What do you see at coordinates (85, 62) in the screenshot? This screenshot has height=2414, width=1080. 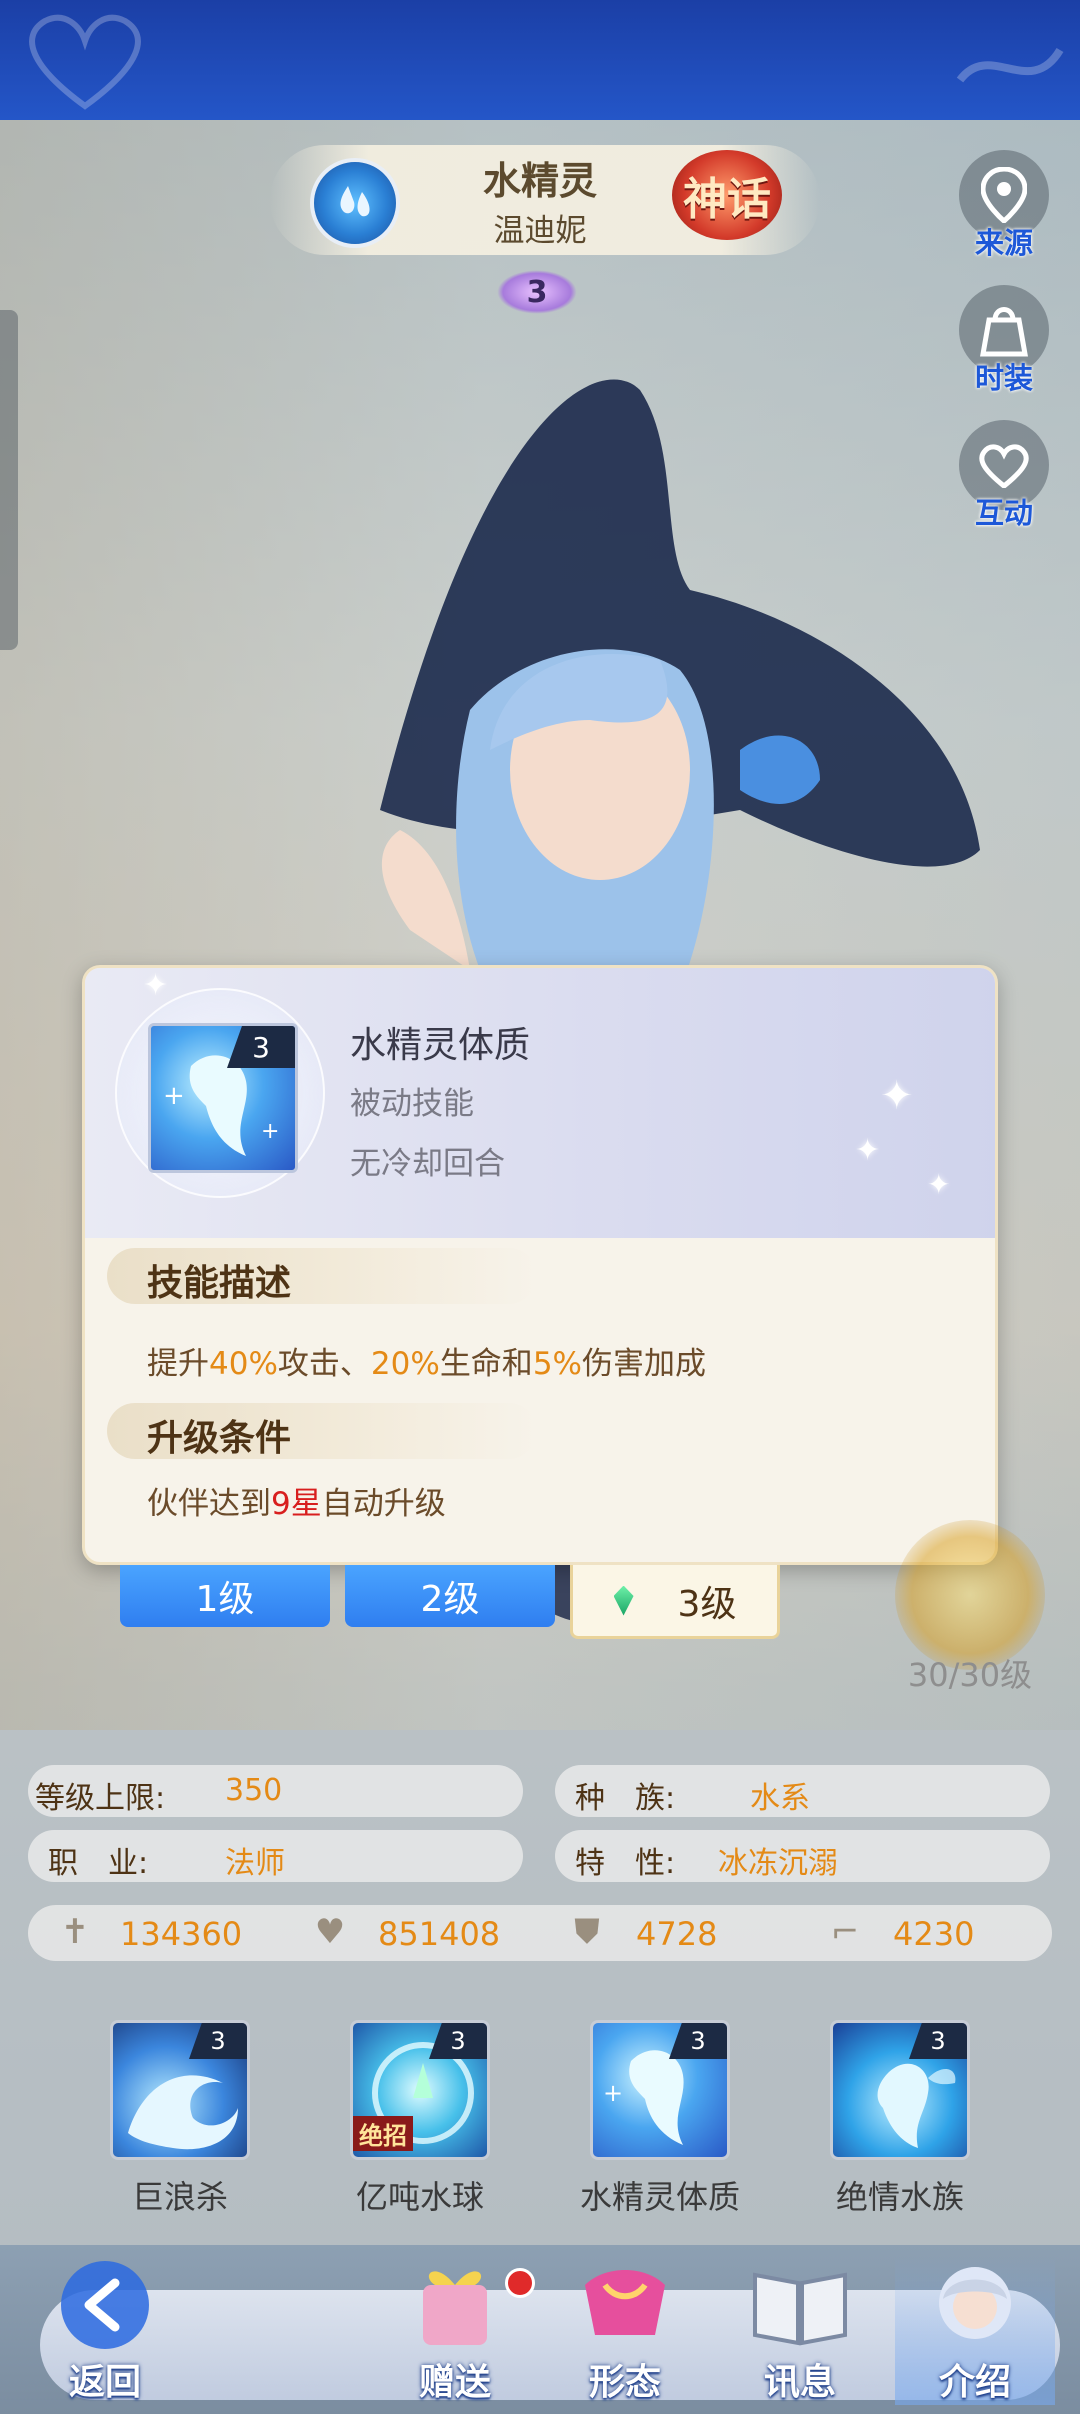 I see `decorative-heart-icon` at bounding box center [85, 62].